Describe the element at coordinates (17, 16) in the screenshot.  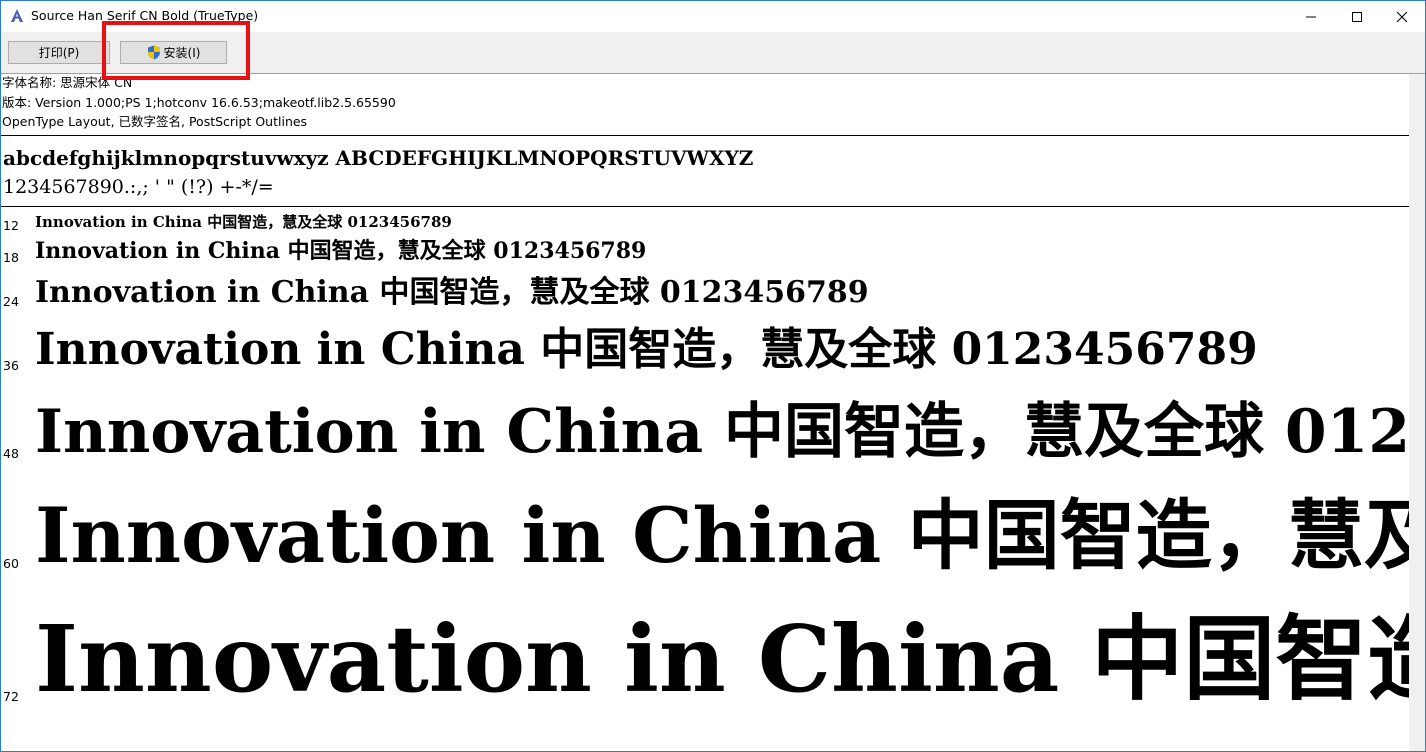
I see `font-app-icon` at that location.